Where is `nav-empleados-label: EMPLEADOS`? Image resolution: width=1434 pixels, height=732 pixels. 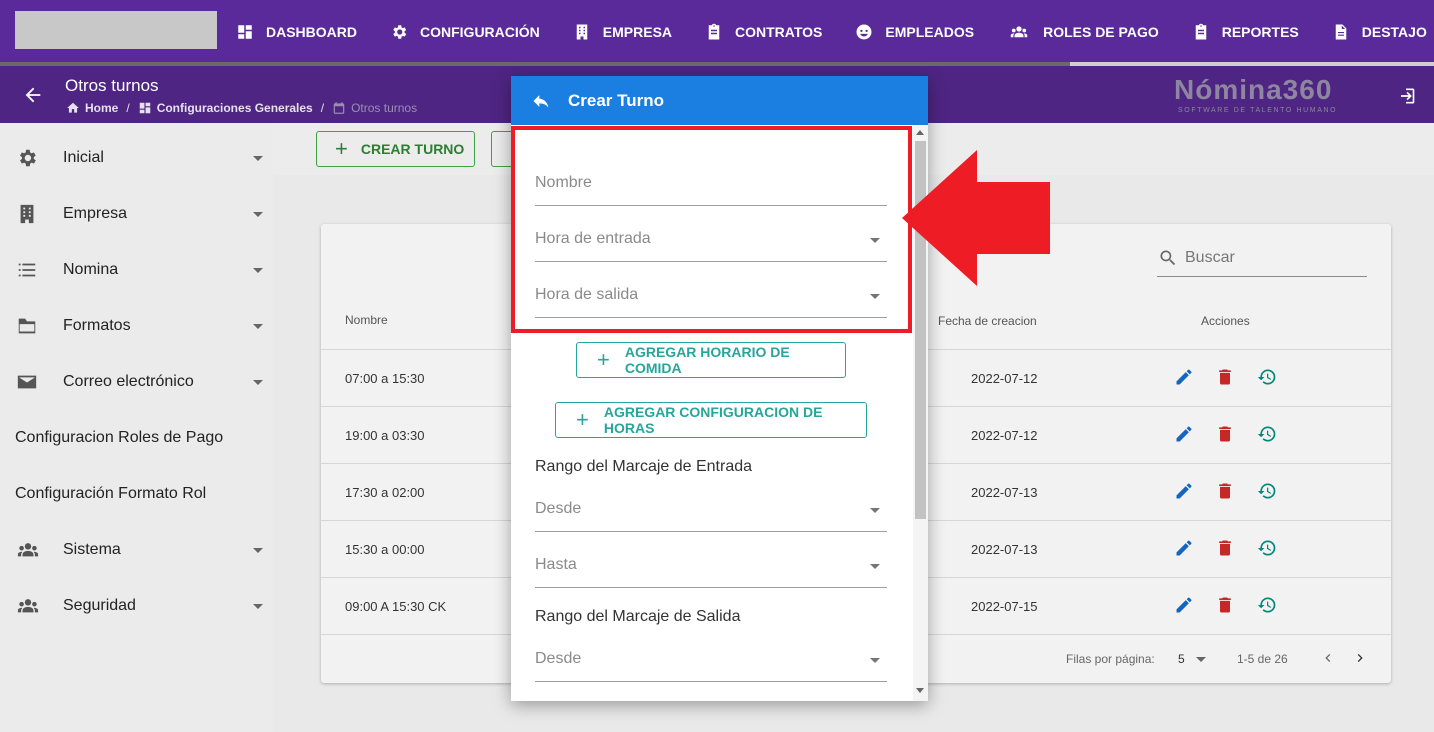
nav-empleados-label: EMPLEADOS is located at coordinates (930, 32).